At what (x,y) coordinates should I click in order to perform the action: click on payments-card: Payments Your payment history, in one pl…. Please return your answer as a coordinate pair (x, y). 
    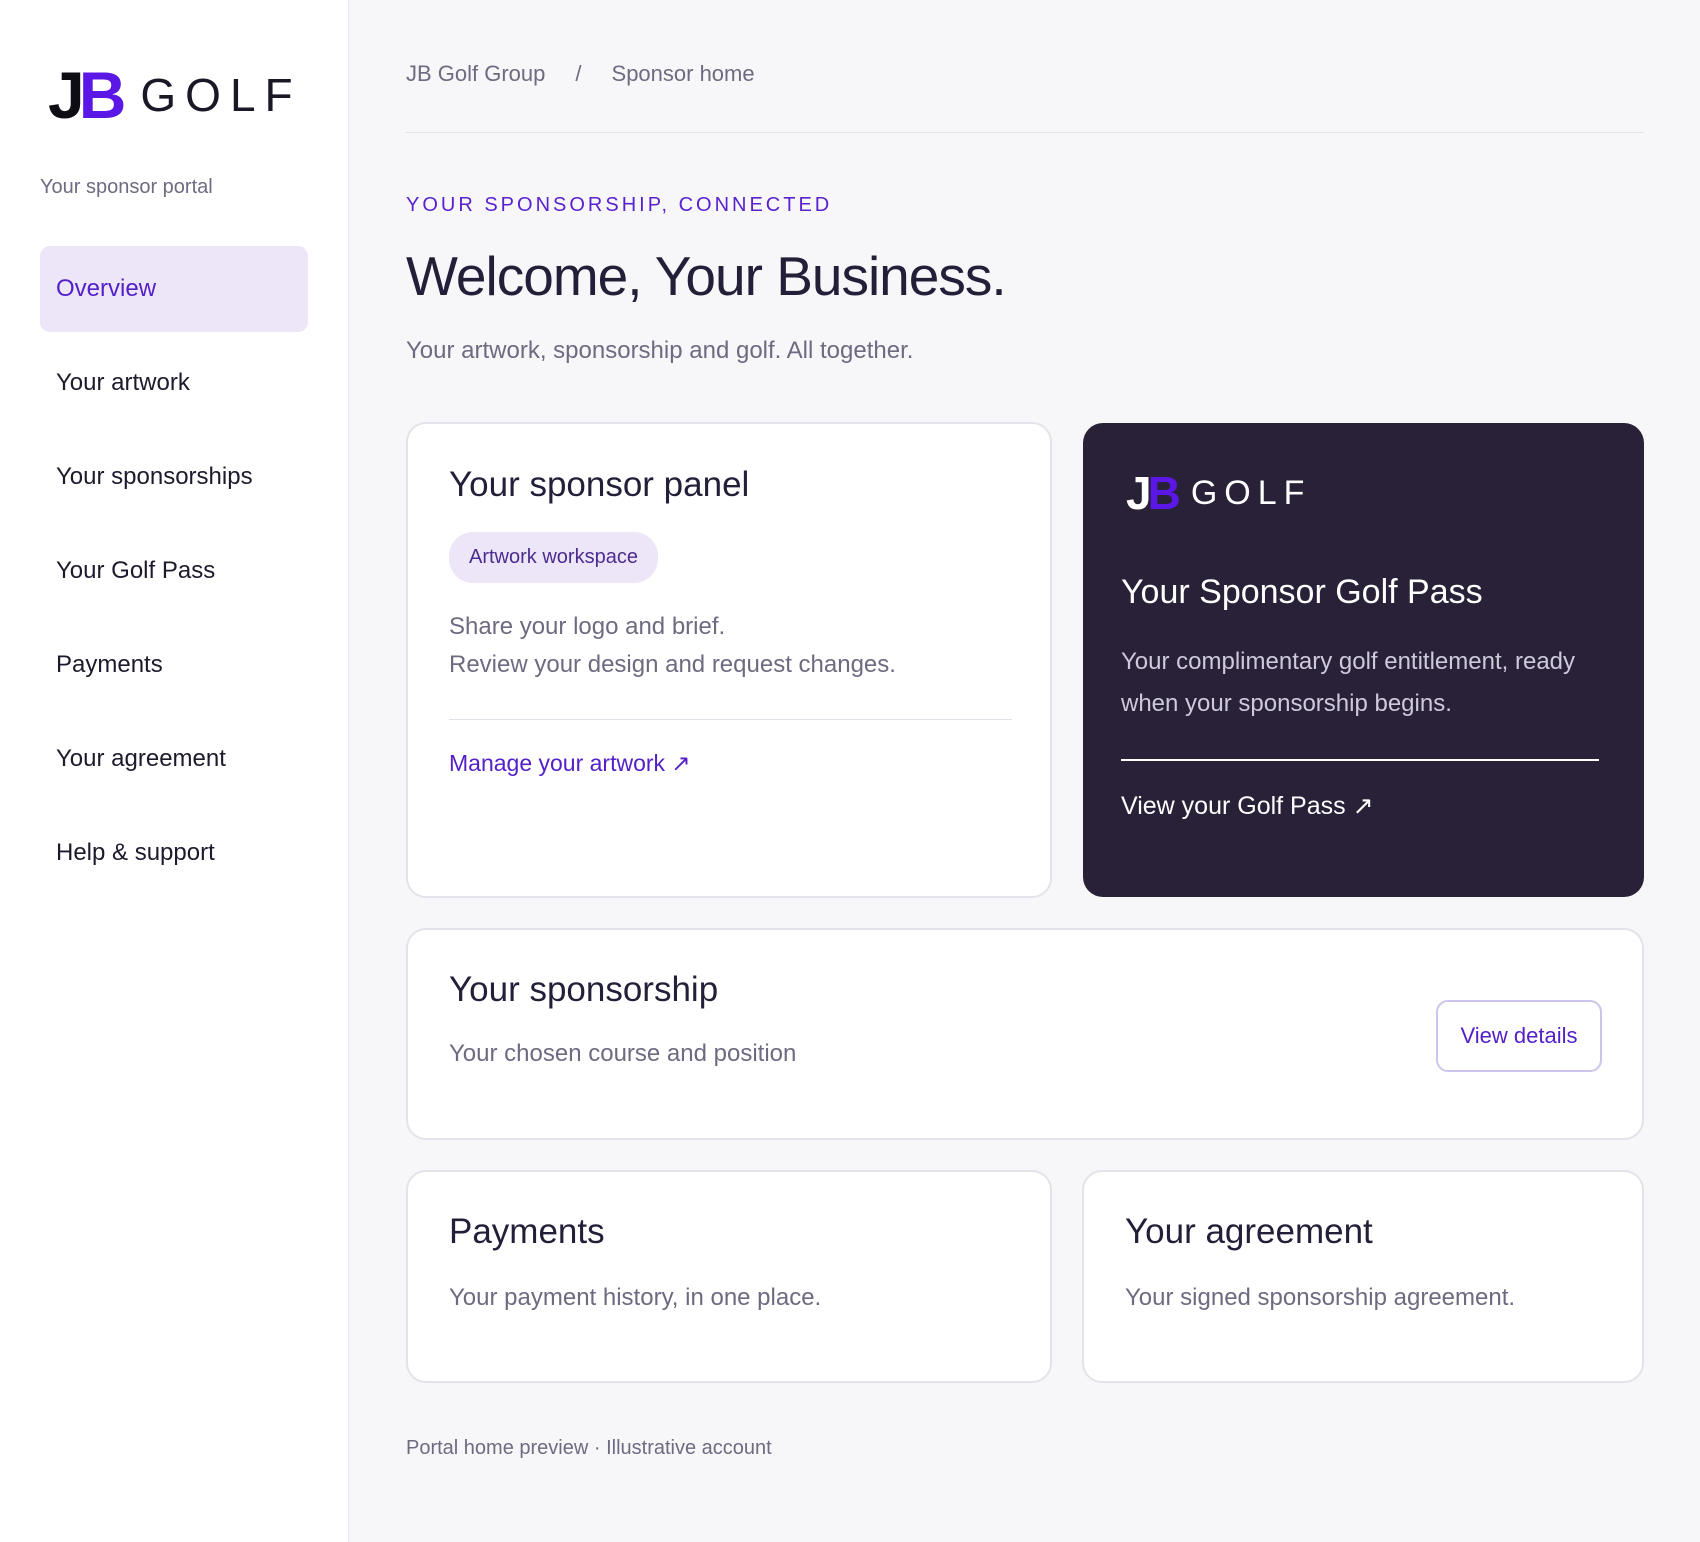
    Looking at the image, I should click on (729, 1276).